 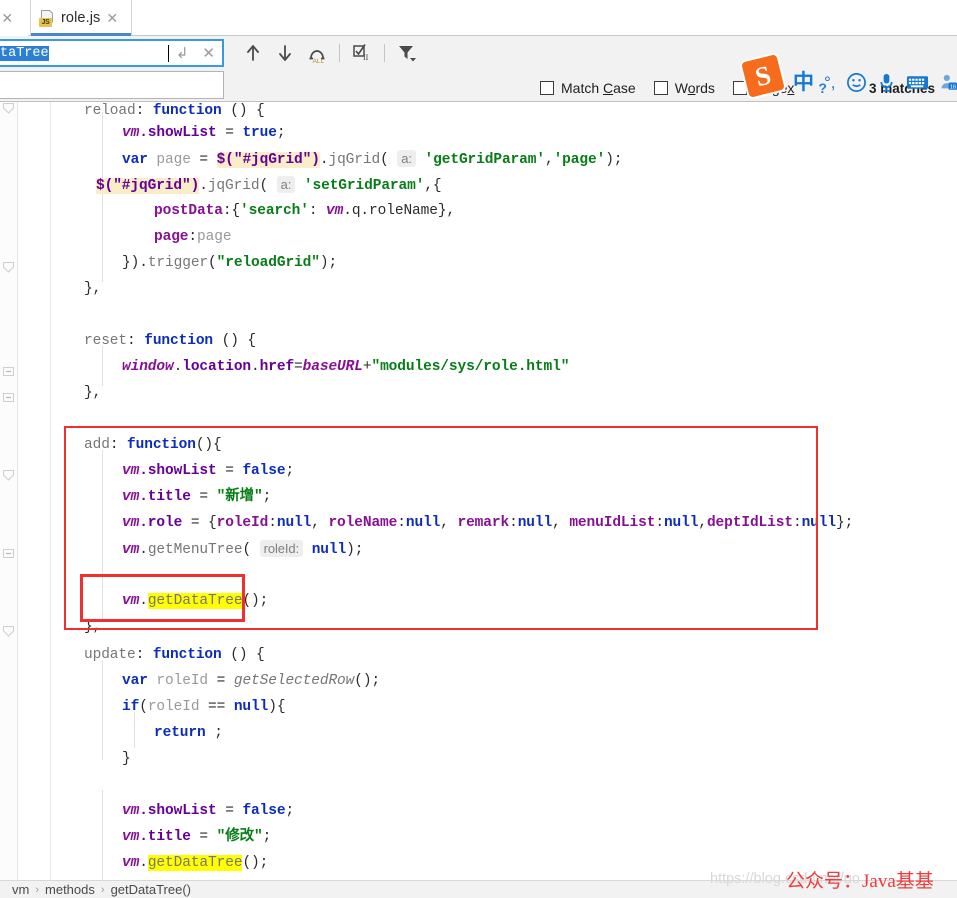 What do you see at coordinates (37, 889) in the screenshot?
I see `chevron-right-icon: ›` at bounding box center [37, 889].